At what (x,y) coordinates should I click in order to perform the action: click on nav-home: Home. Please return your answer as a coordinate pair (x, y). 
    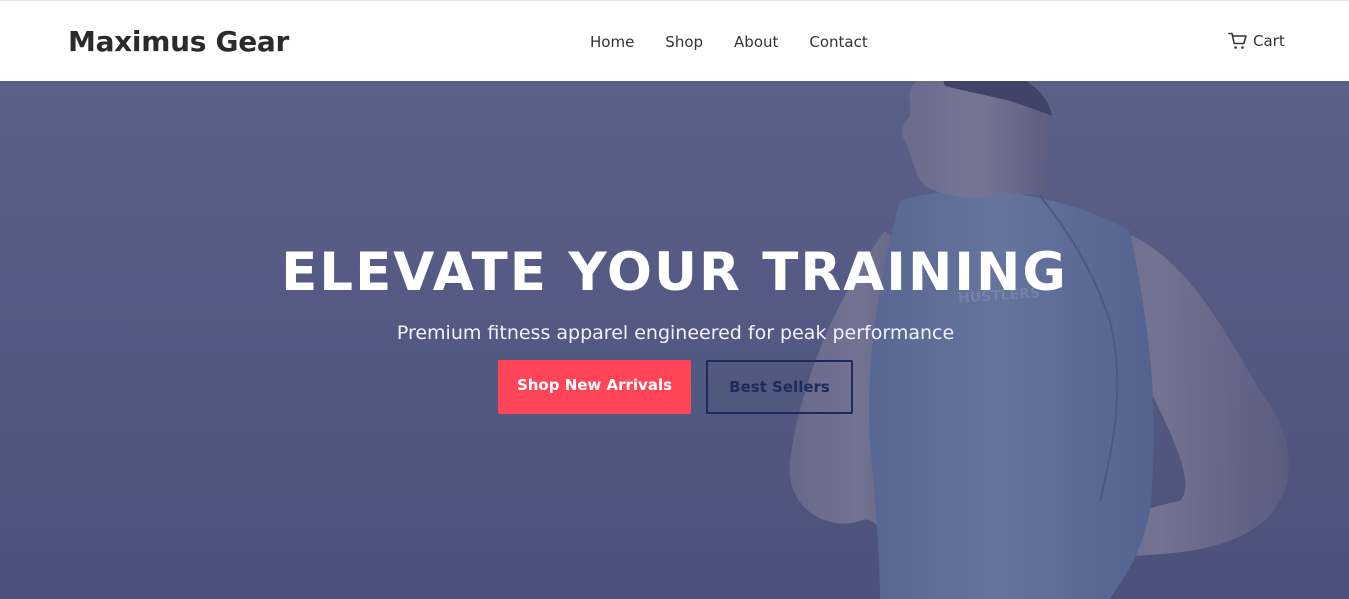
    Looking at the image, I should click on (612, 42).